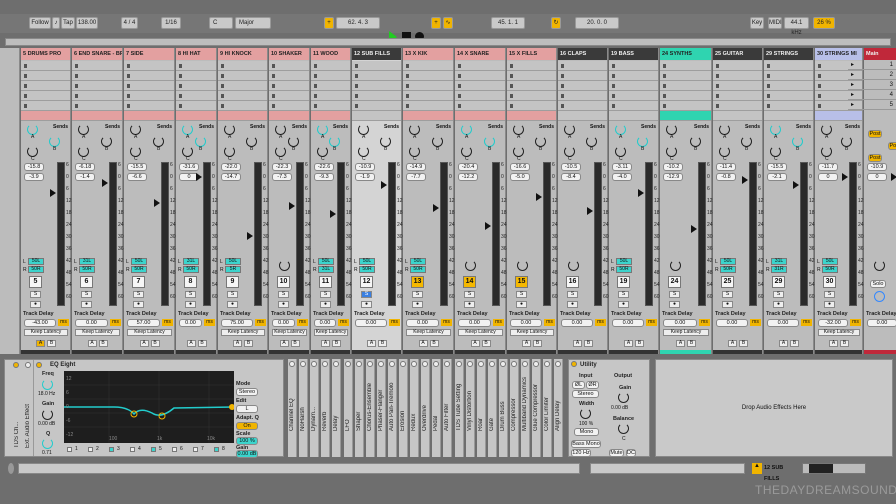  I want to click on band-checkbox, so click(90, 449).